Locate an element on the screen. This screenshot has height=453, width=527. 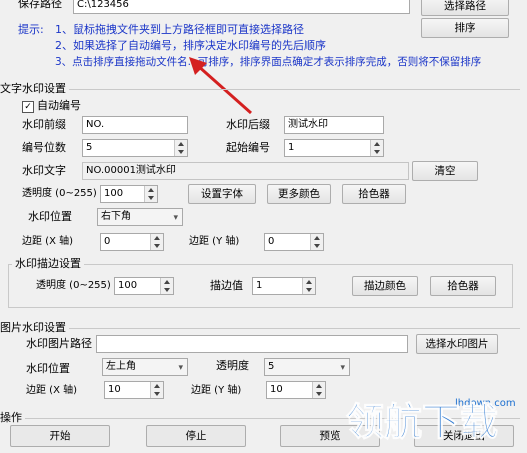
save-path-input: C:\123456 is located at coordinates (241, 7).